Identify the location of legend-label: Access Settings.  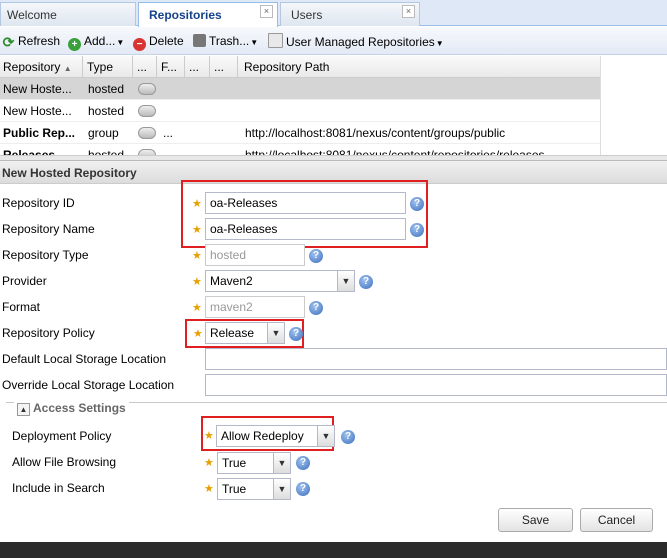
(79, 408).